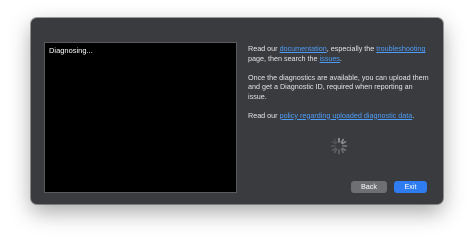  I want to click on help-text-3: page, then search the, so click(284, 58).